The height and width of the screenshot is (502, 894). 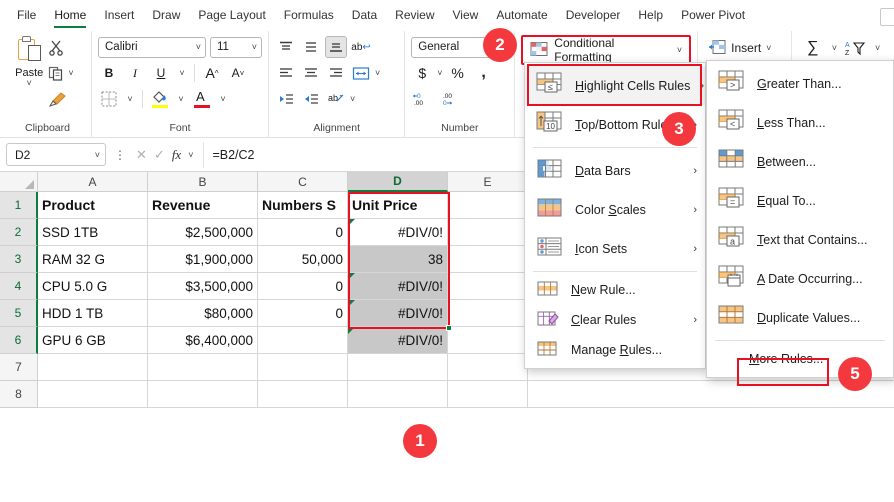 I want to click on cell-c6, so click(x=303, y=340).